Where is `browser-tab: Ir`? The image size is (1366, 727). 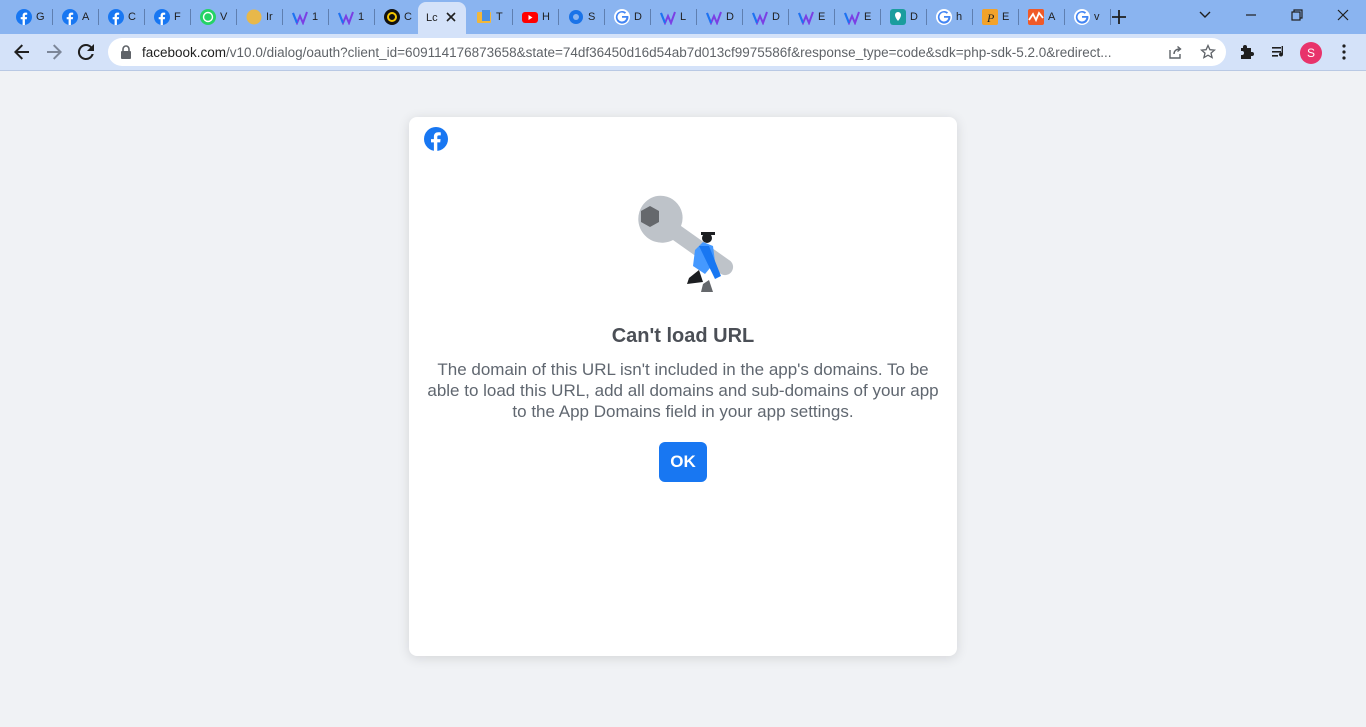 browser-tab: Ir is located at coordinates (260, 17).